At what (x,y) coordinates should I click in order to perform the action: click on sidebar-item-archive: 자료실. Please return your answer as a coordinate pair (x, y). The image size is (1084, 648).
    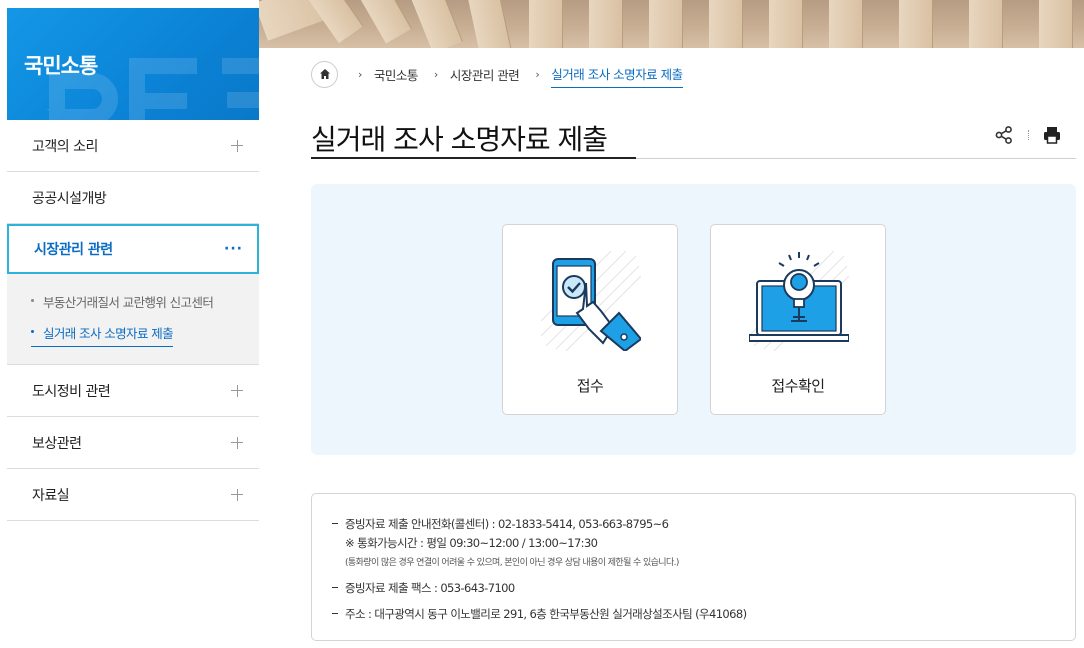
    Looking at the image, I should click on (133, 495).